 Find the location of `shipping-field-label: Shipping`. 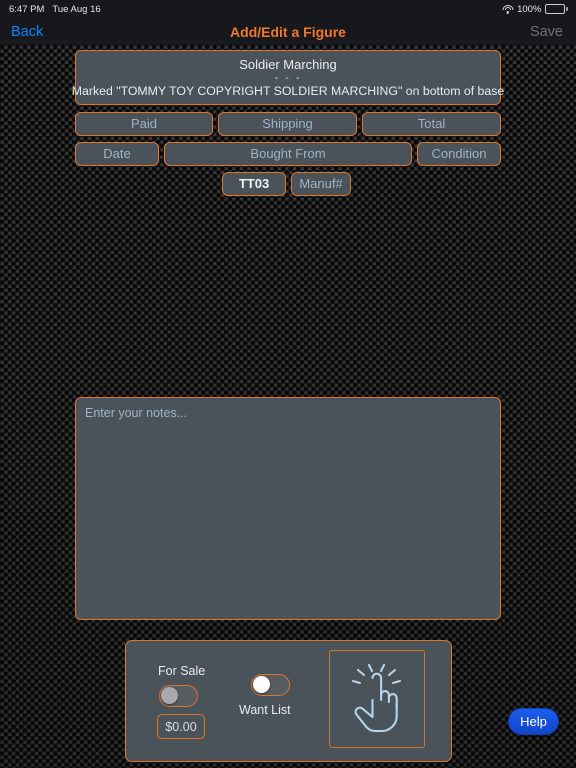

shipping-field-label: Shipping is located at coordinates (287, 123).